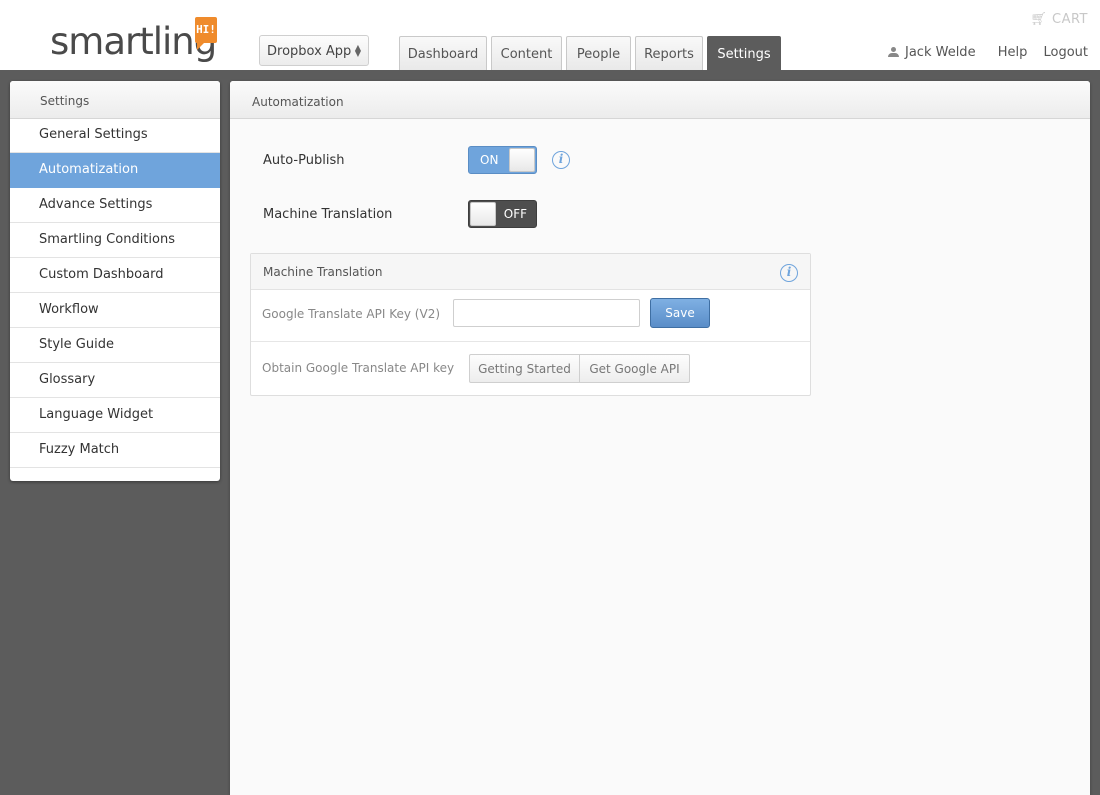 Image resolution: width=1100 pixels, height=795 pixels. Describe the element at coordinates (443, 53) in the screenshot. I see `tab-dashboard: Dashboard` at that location.